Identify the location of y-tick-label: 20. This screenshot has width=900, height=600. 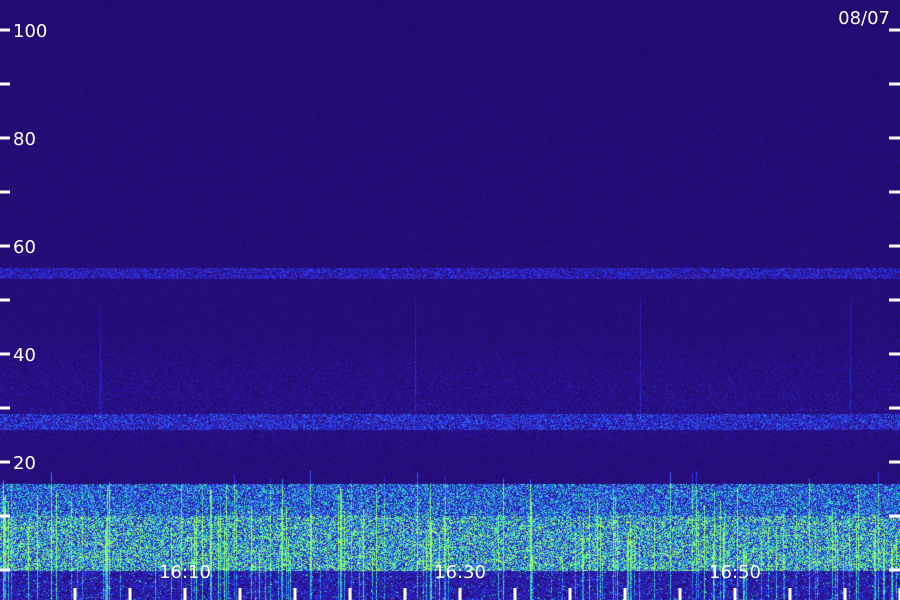
(24, 463).